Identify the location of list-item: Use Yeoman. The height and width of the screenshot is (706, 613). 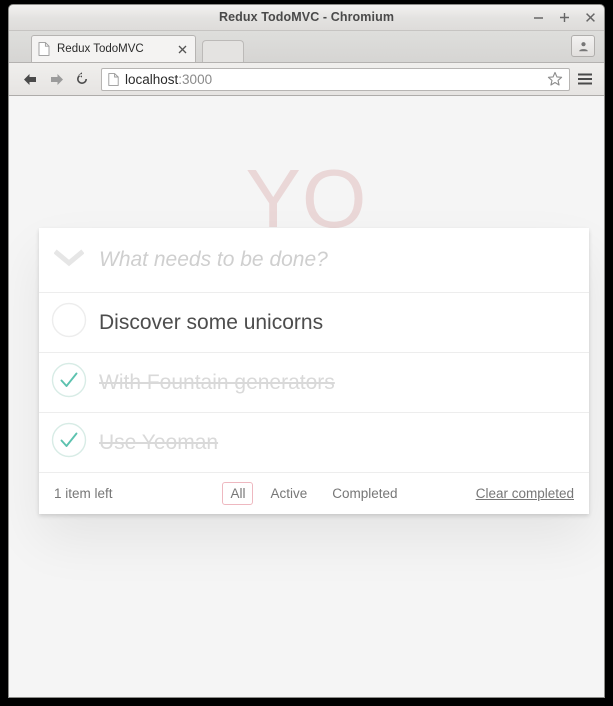
(314, 443).